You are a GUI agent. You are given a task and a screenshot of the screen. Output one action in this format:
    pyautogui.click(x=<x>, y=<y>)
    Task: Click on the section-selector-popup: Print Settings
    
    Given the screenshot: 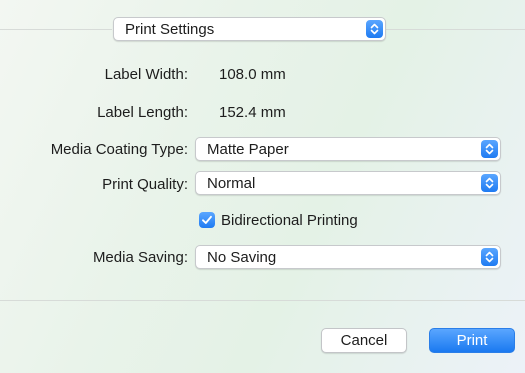 What is the action you would take?
    pyautogui.click(x=249, y=29)
    